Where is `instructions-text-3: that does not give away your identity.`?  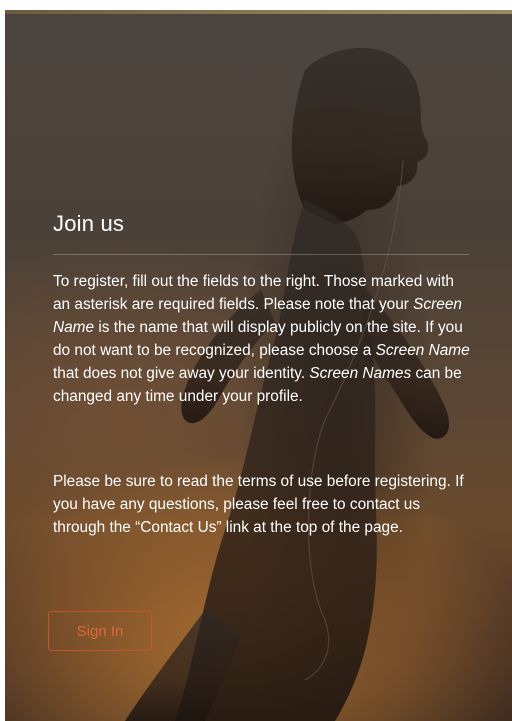
instructions-text-3: that does not give away your identity. is located at coordinates (181, 373).